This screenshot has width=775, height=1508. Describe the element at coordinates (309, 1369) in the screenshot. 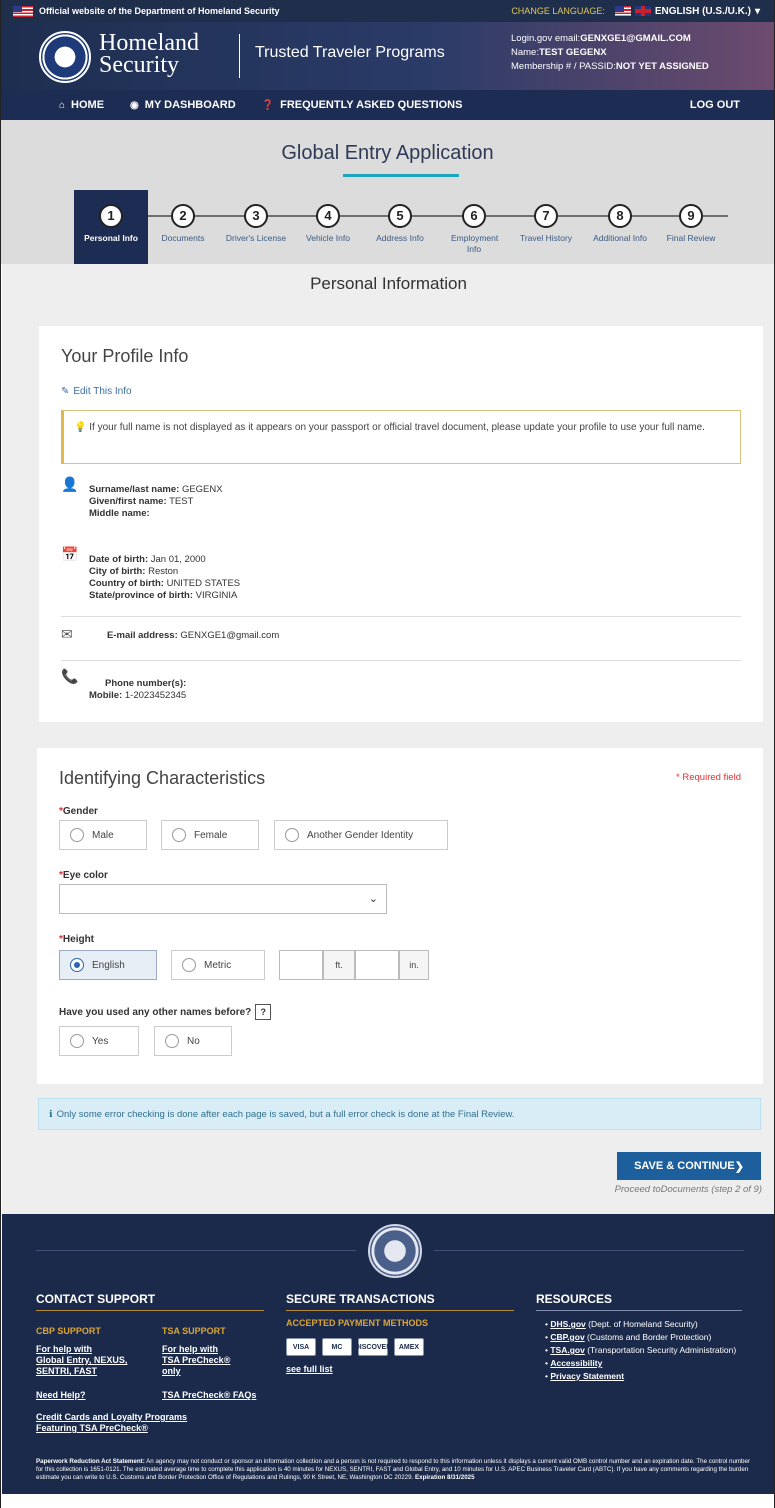

I see `see-full-list-link: see full list` at that location.